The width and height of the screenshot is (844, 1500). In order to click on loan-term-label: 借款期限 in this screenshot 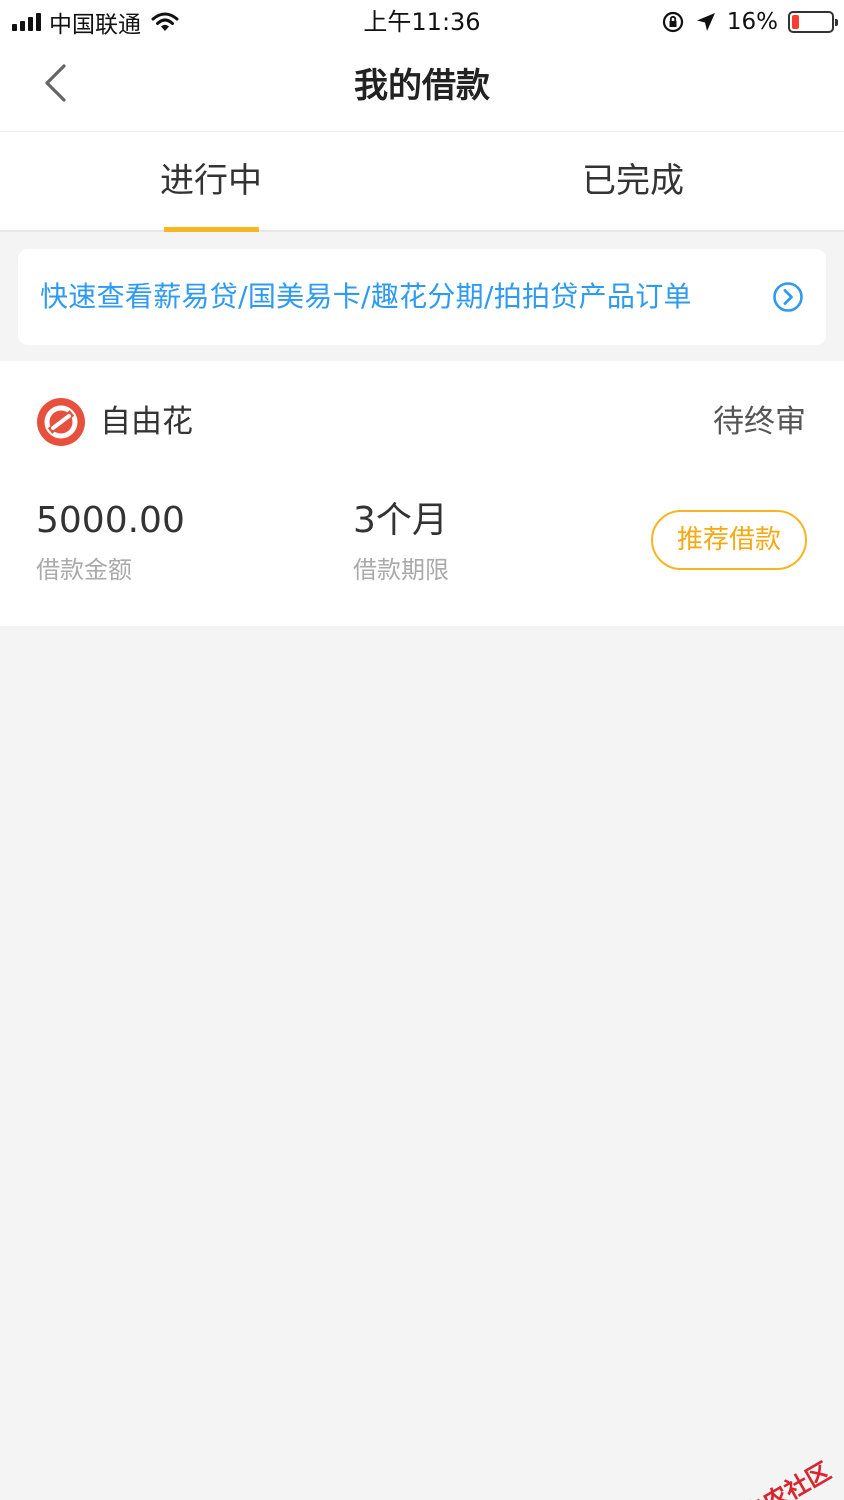, I will do `click(401, 570)`.